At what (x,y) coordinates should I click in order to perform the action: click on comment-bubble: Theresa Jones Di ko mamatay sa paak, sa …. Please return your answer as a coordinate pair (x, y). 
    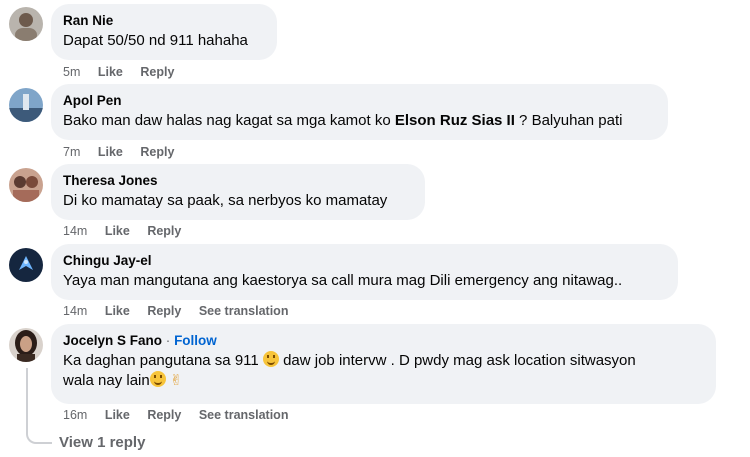
    Looking at the image, I should click on (238, 192).